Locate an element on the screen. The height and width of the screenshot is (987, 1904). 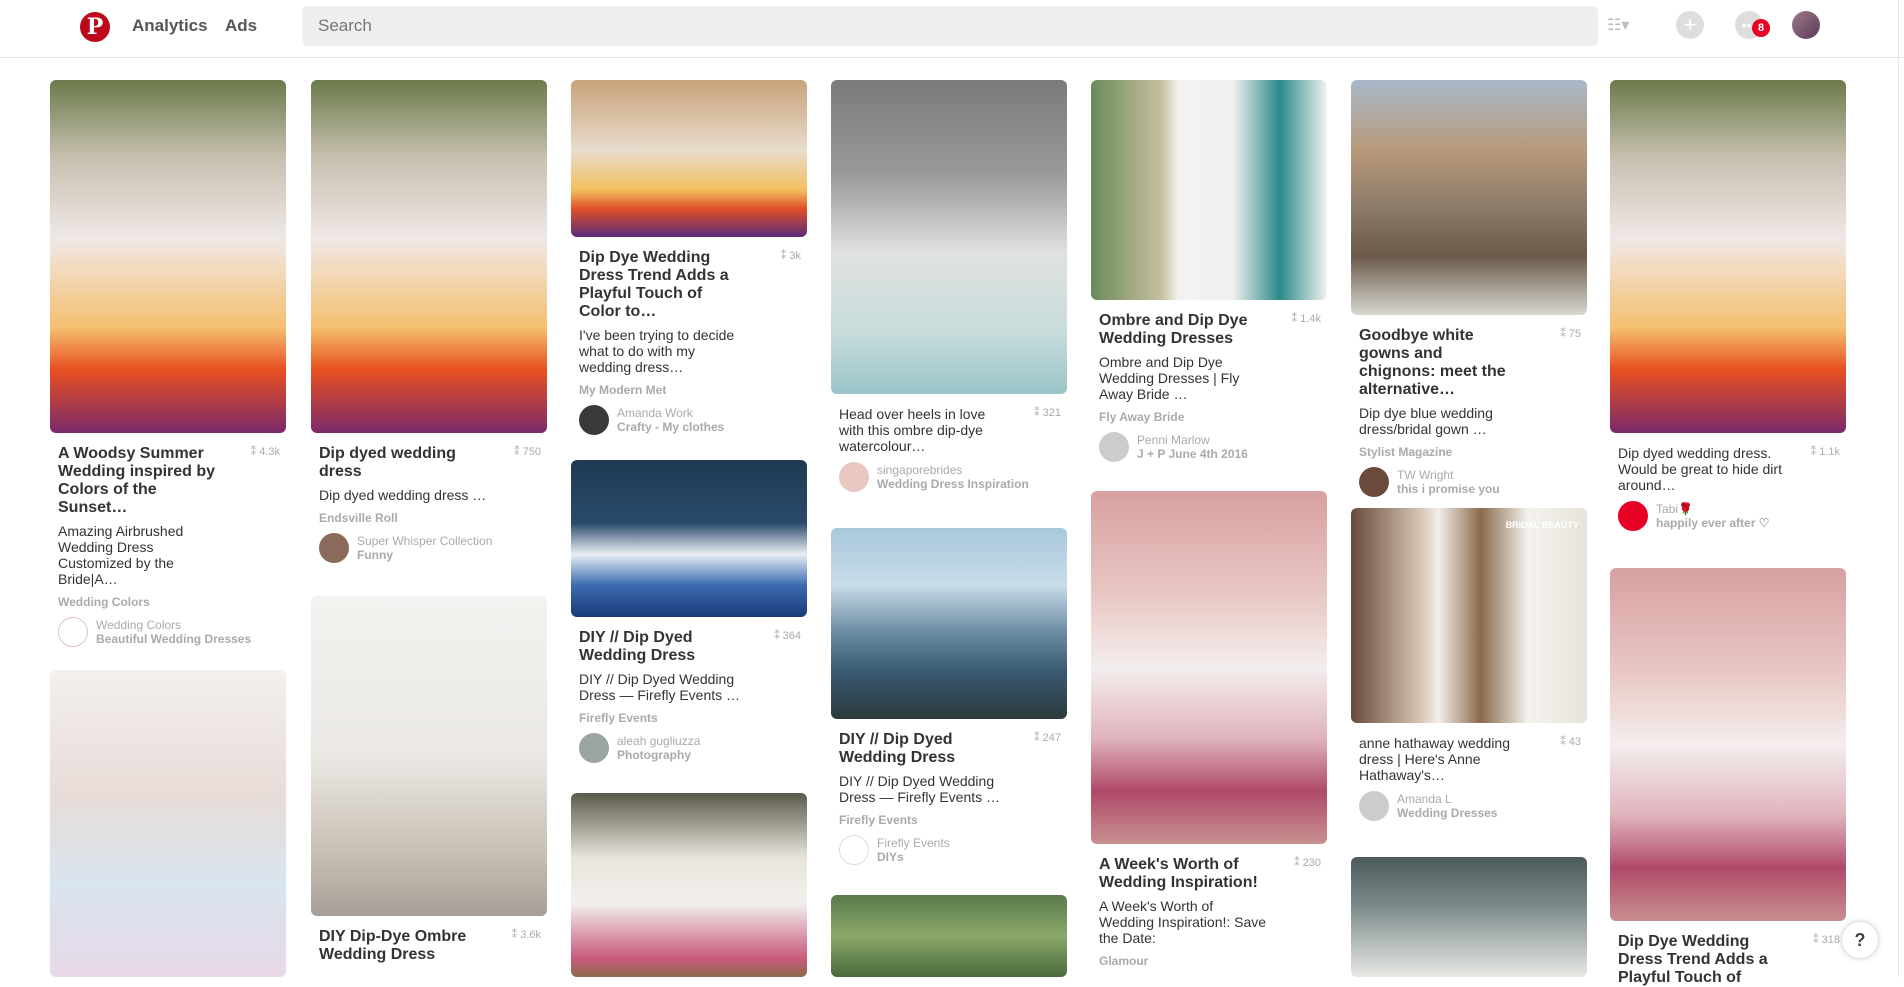
pinner-name: Firefly Events is located at coordinates (913, 843).